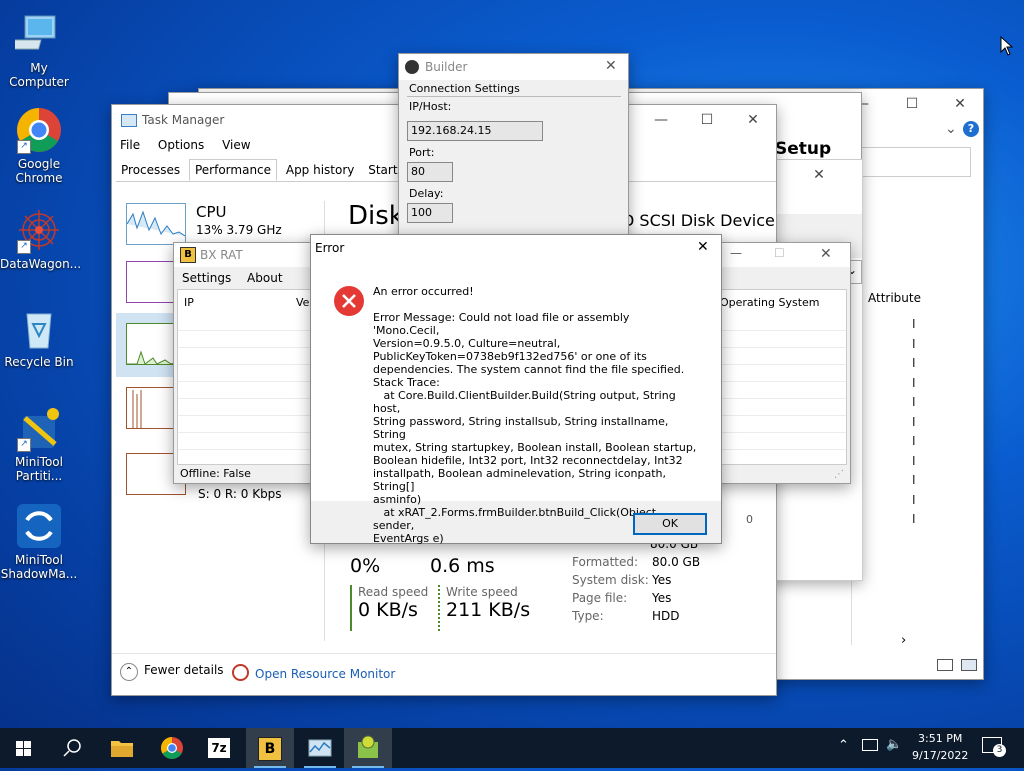 Image resolution: width=1024 pixels, height=771 pixels. What do you see at coordinates (488, 610) in the screenshot?
I see `write-speed-value: 211 KB/s` at bounding box center [488, 610].